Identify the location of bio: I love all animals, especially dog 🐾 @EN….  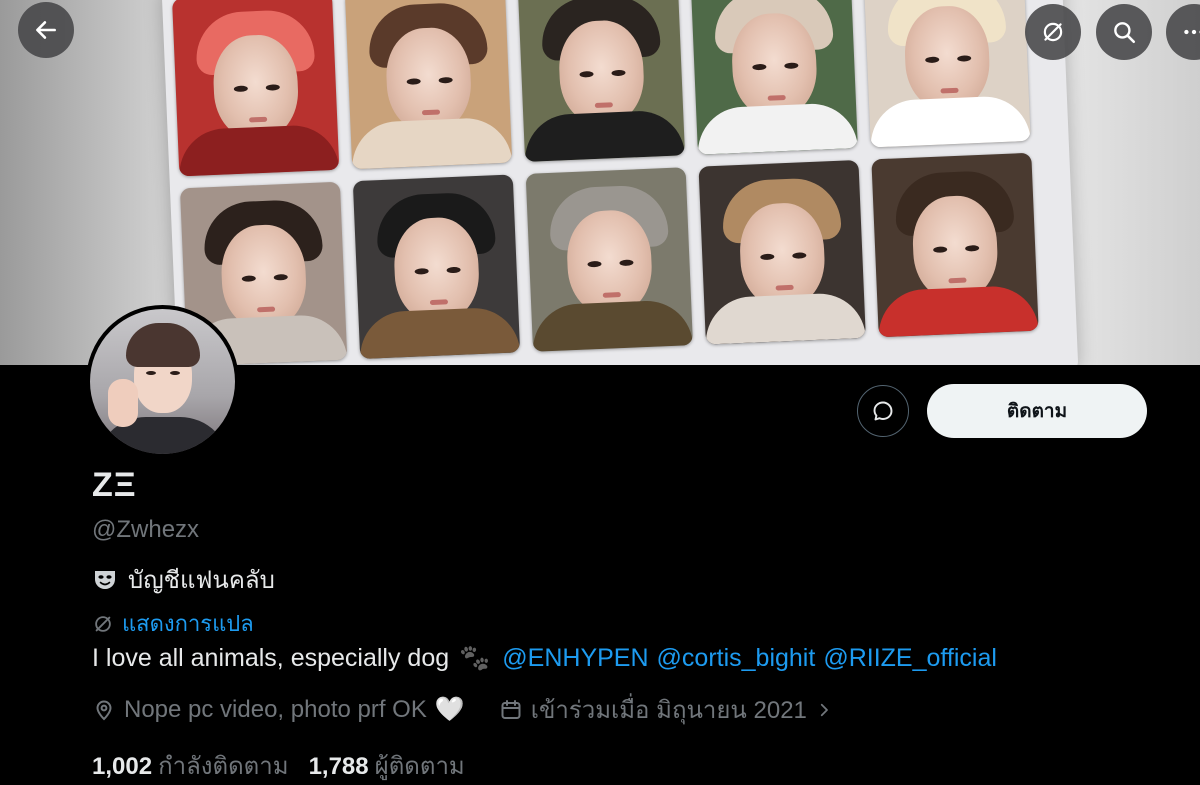
(544, 658).